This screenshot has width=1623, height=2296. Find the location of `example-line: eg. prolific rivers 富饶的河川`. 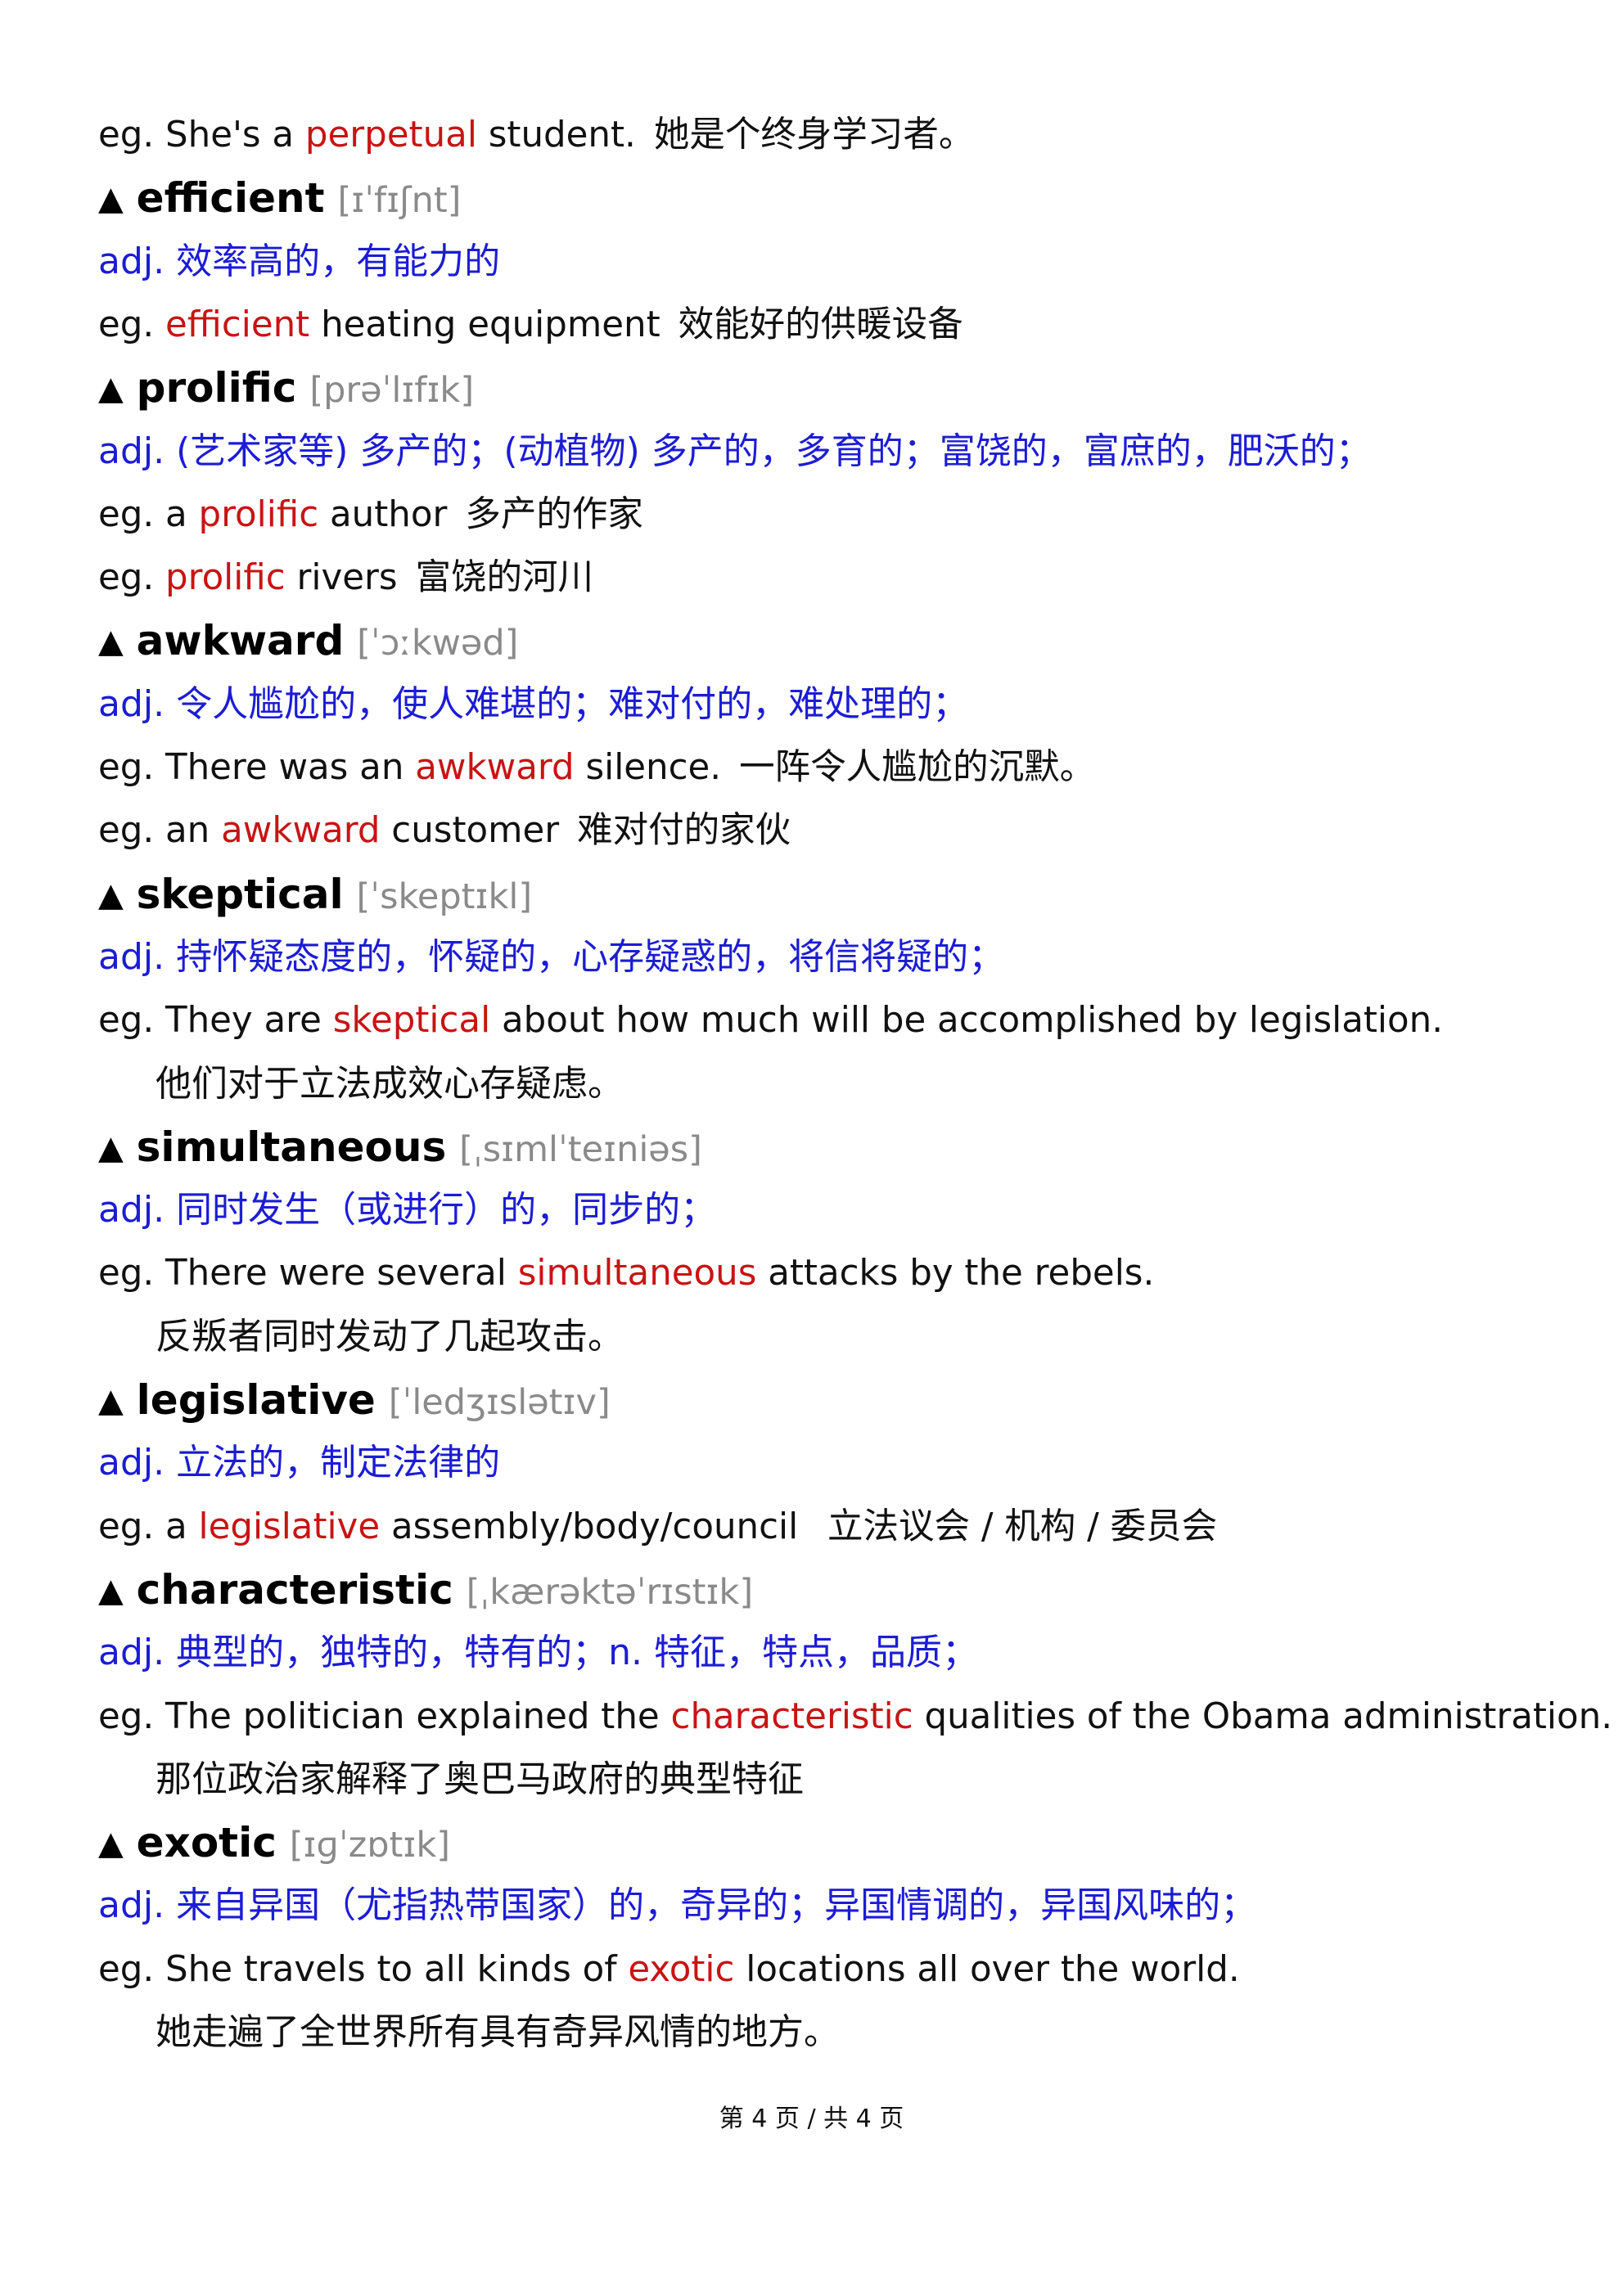

example-line: eg. prolific rivers 富饶的河川 is located at coordinates (345, 577).